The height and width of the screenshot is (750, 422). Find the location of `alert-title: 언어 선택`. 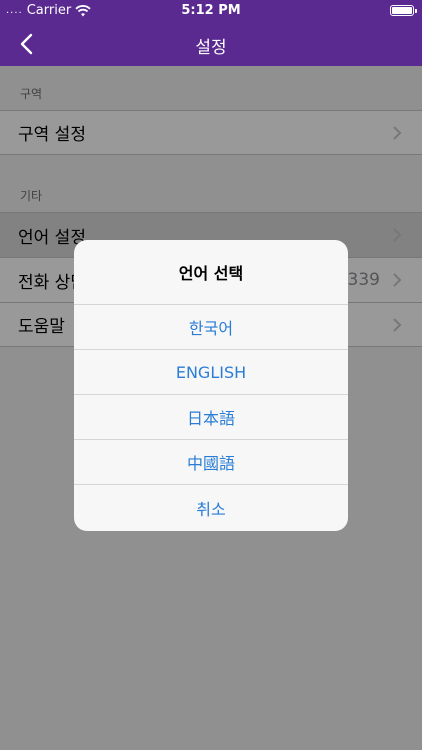

alert-title: 언어 선택 is located at coordinates (211, 272).